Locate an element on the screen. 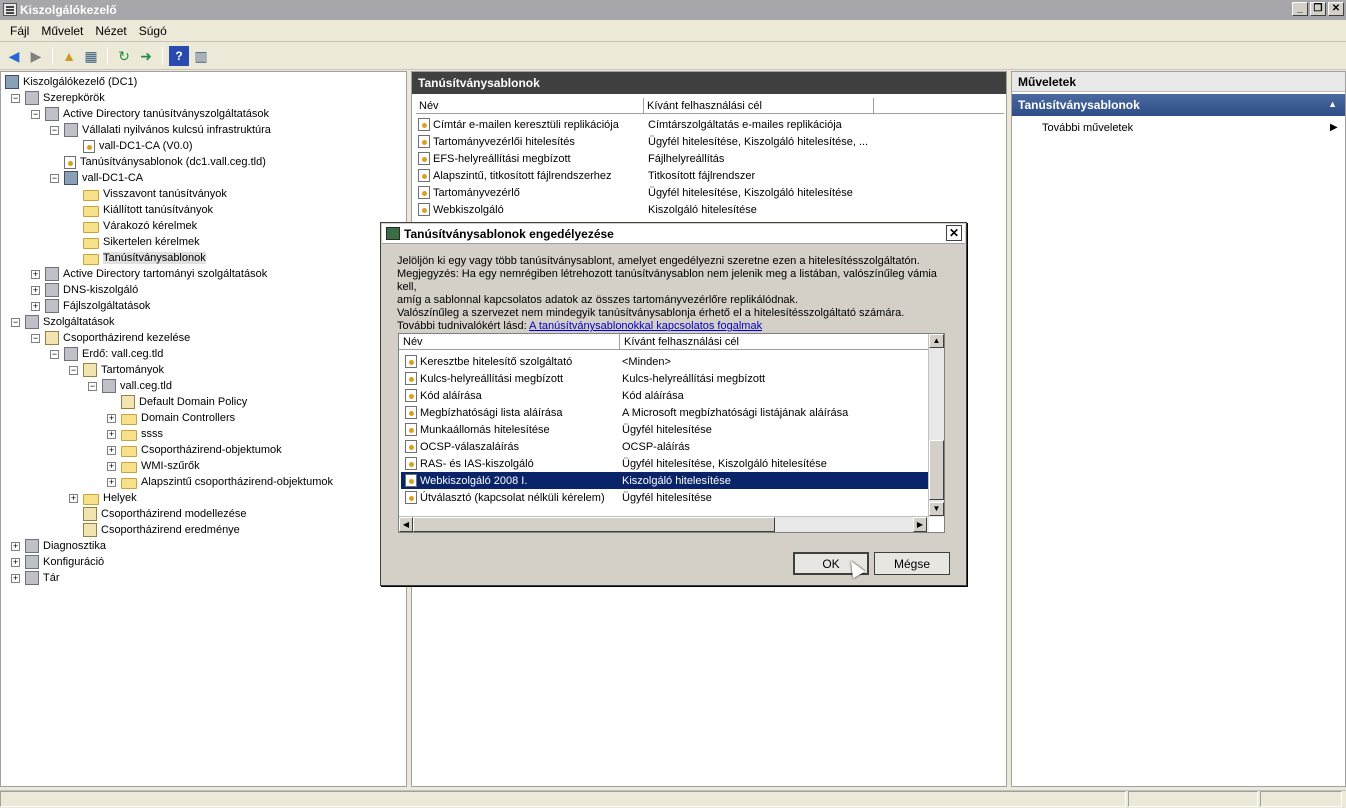  column-purpose: Kívánt felhasználási cél is located at coordinates (759, 105).